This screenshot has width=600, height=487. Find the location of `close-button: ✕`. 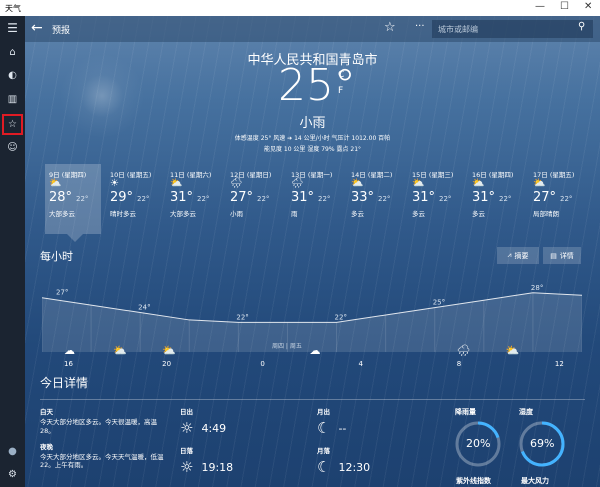

close-button: ✕ is located at coordinates (588, 6).